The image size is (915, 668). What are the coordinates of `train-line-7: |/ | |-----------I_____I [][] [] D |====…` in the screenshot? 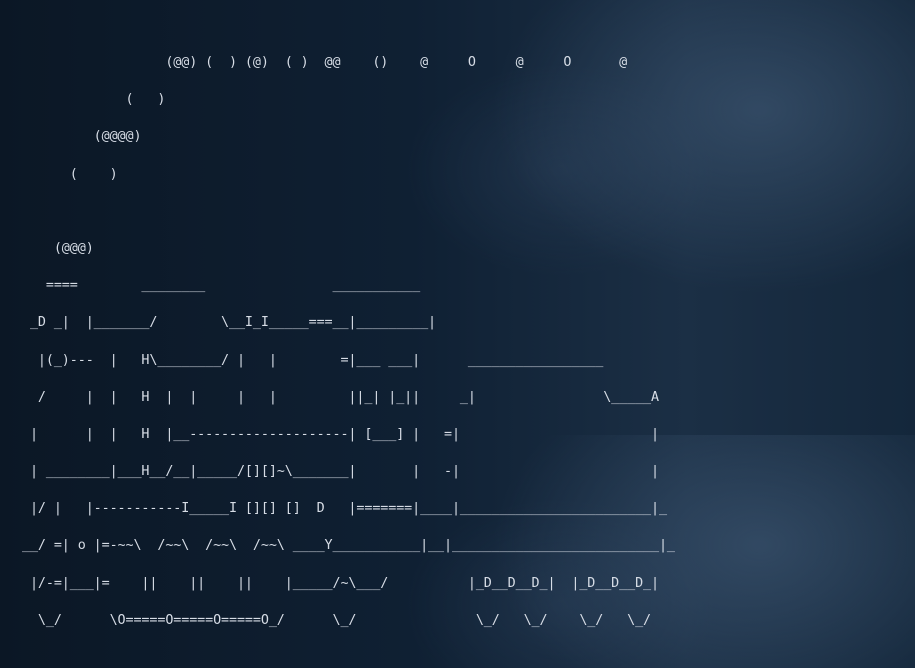 It's located at (344, 509).